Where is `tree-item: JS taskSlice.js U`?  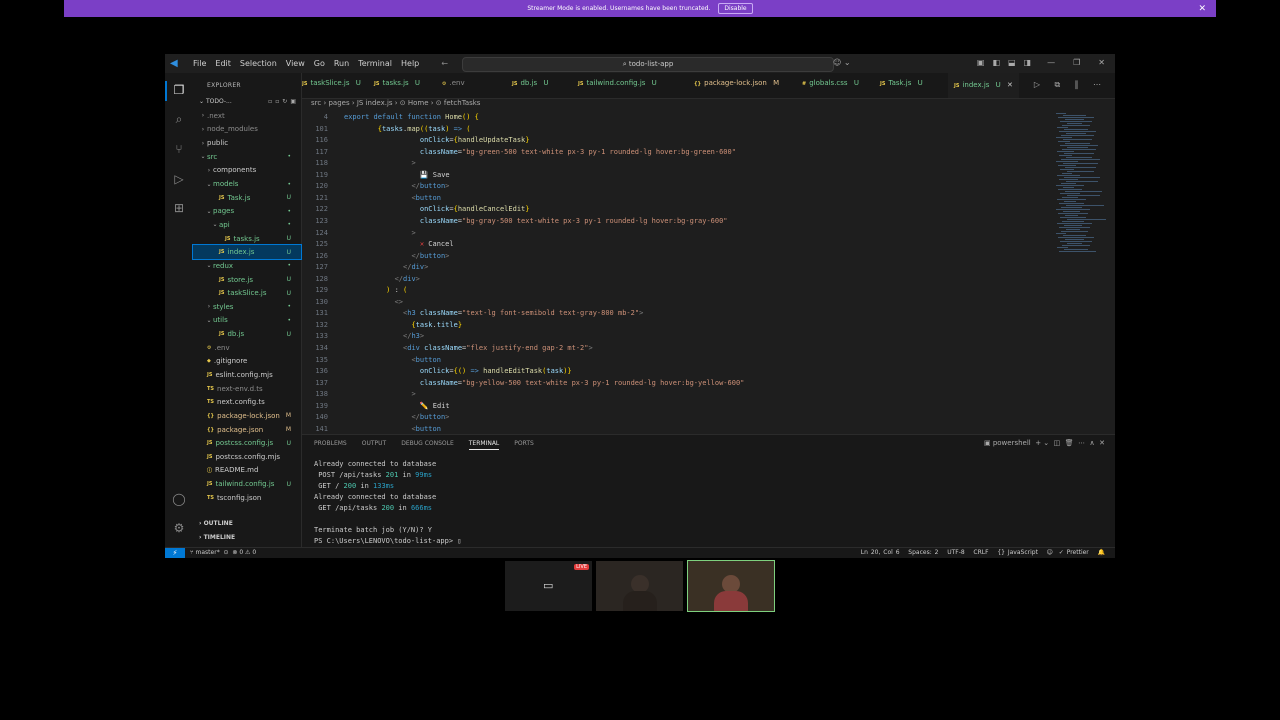 tree-item: JS taskSlice.js U is located at coordinates (247, 293).